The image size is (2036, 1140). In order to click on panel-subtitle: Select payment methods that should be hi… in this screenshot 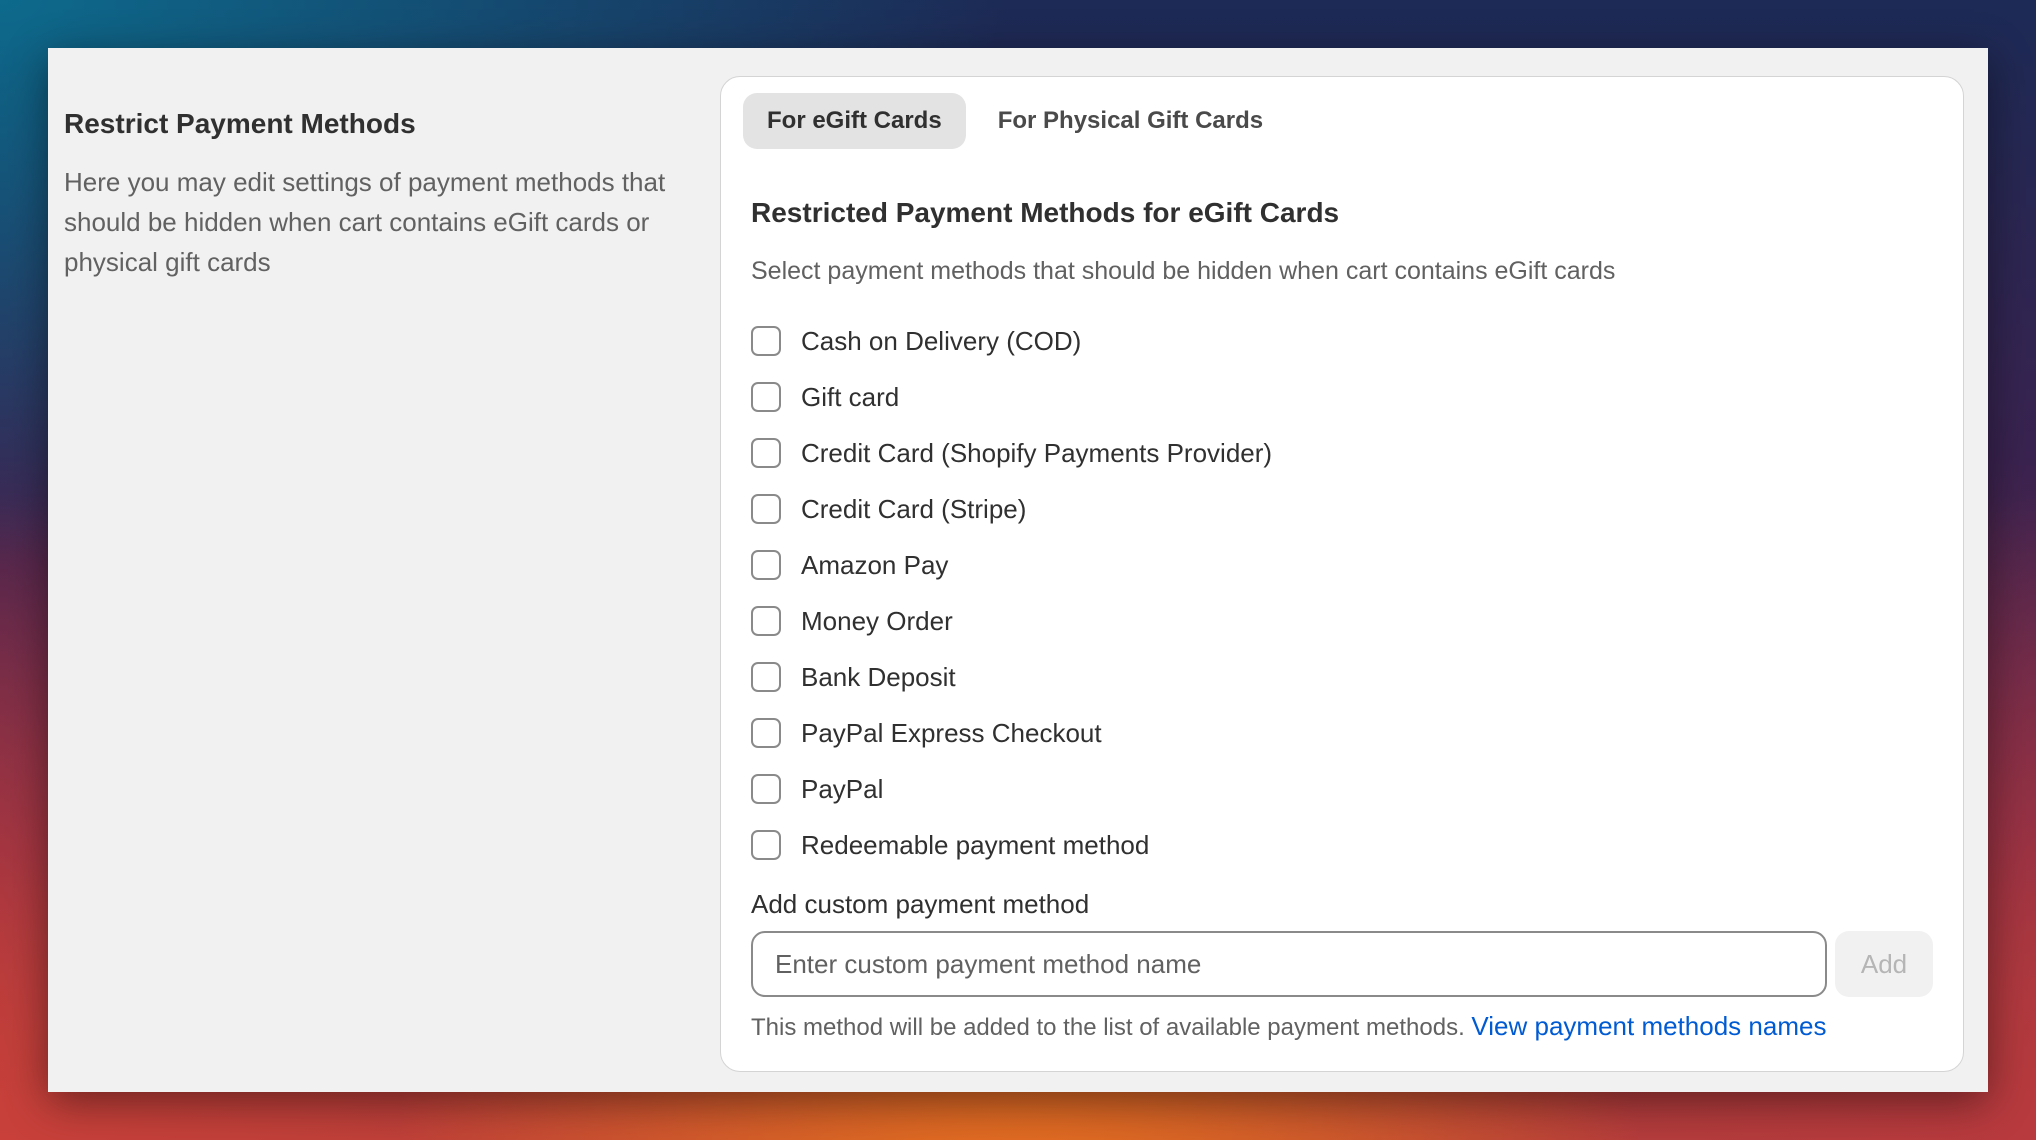, I will do `click(1183, 271)`.